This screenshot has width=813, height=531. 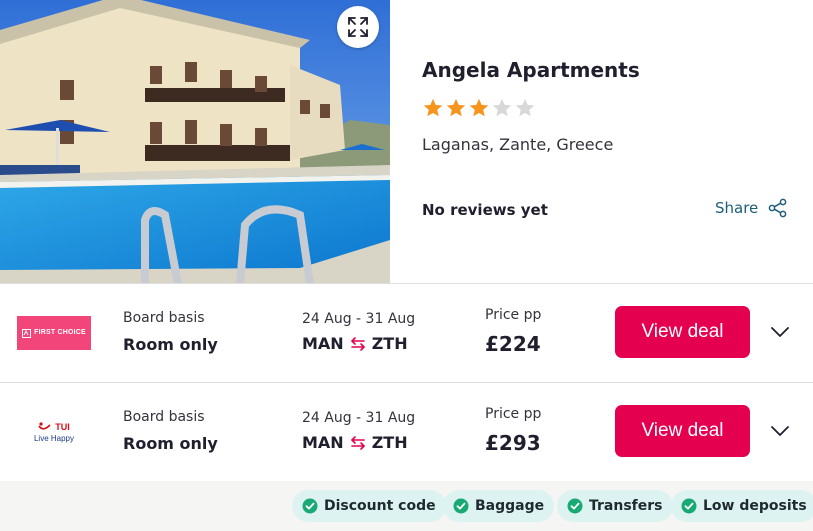 I want to click on feature-label: Discount code, so click(x=380, y=506).